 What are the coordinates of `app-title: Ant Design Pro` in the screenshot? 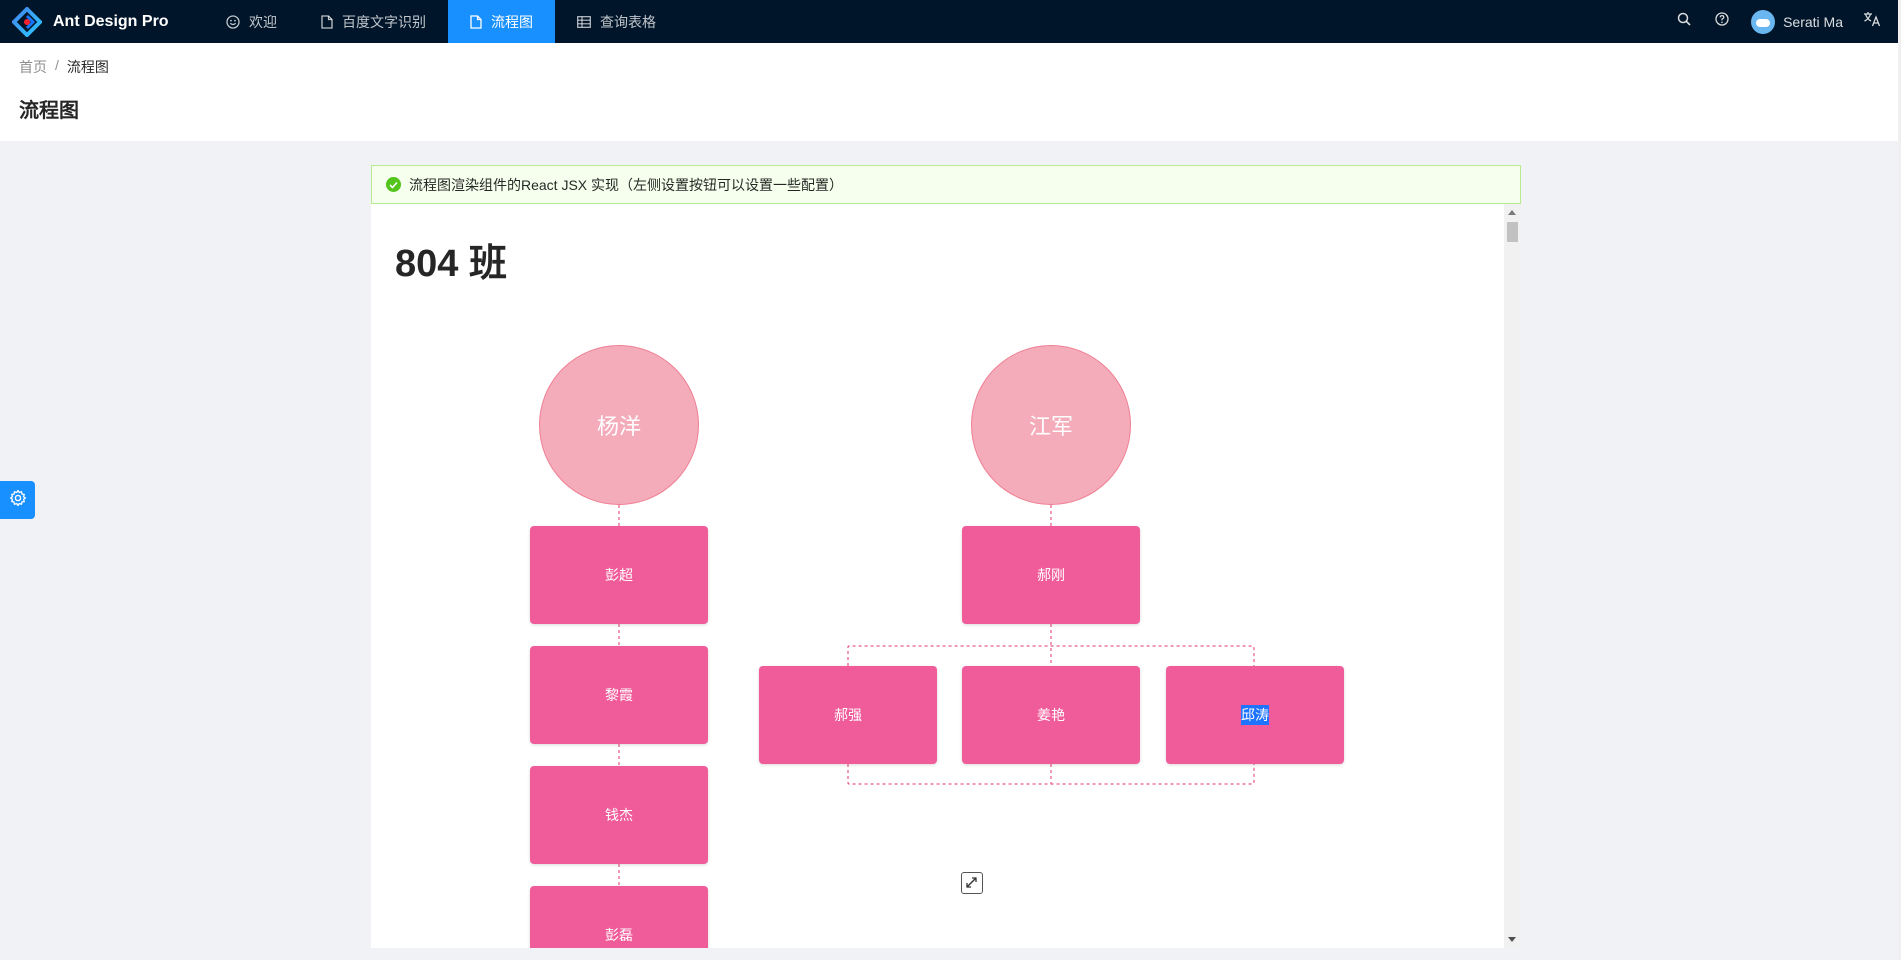 It's located at (111, 21).